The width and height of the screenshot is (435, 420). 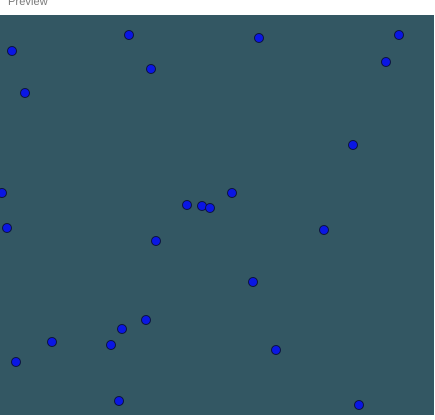 What do you see at coordinates (217, 417) in the screenshot?
I see `bottom-strip` at bounding box center [217, 417].